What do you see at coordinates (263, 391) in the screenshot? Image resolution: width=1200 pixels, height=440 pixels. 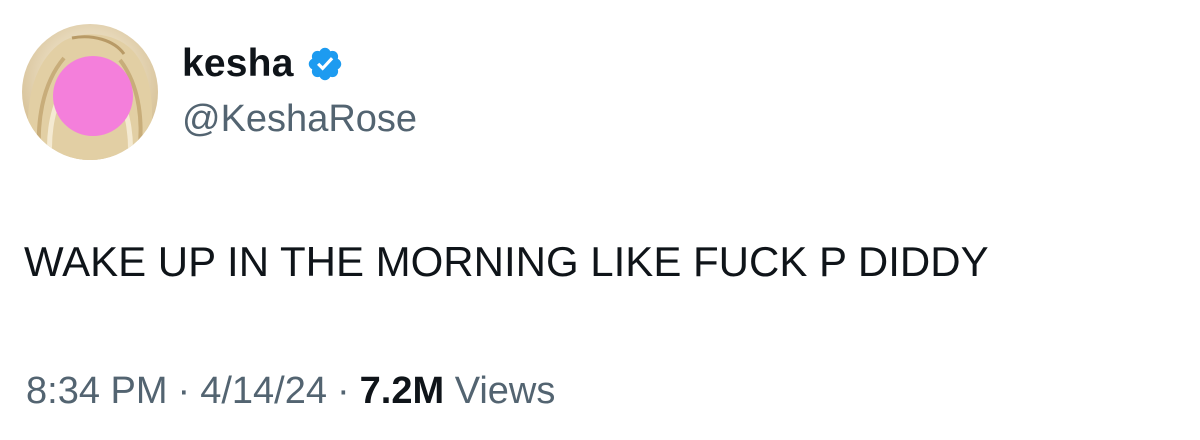 I see `tweet-date: 4/14/24` at bounding box center [263, 391].